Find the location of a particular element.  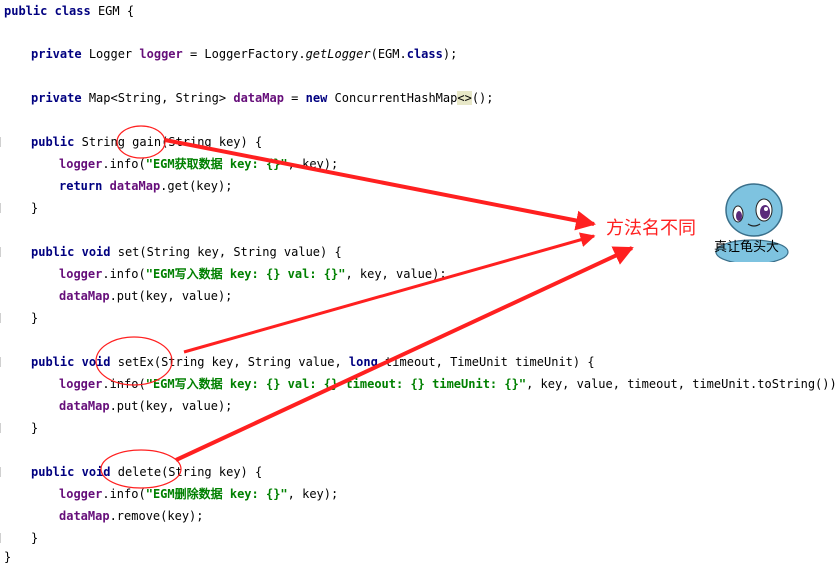

code-line-delete-log: logger.info("EGM删除数据 key: {}", key); is located at coordinates (198, 494).